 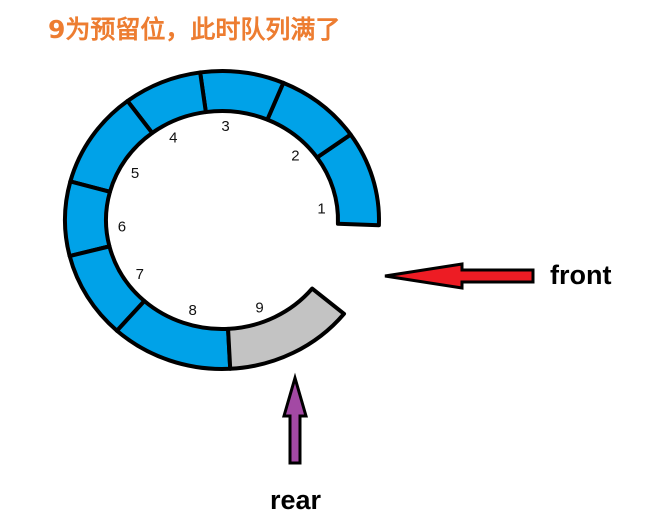 I want to click on slot-label-2: 2, so click(x=295, y=156).